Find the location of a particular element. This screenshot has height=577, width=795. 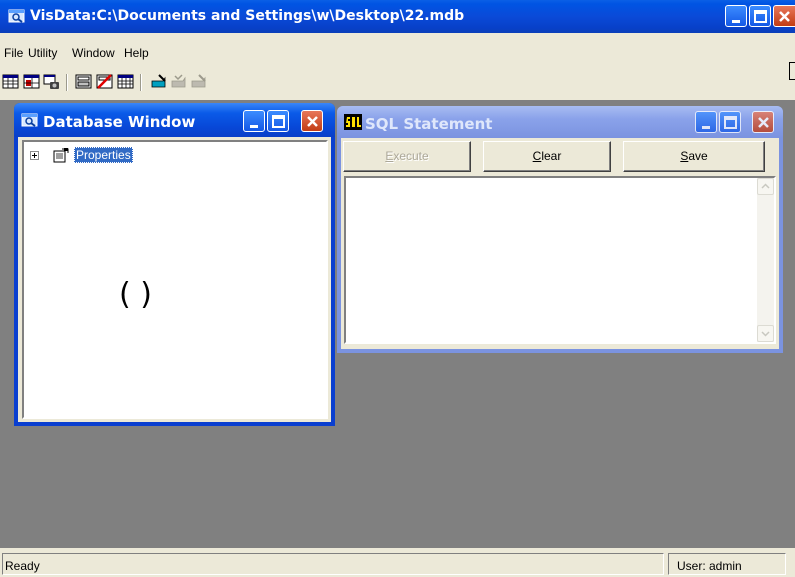

maximize-button is located at coordinates (760, 16).